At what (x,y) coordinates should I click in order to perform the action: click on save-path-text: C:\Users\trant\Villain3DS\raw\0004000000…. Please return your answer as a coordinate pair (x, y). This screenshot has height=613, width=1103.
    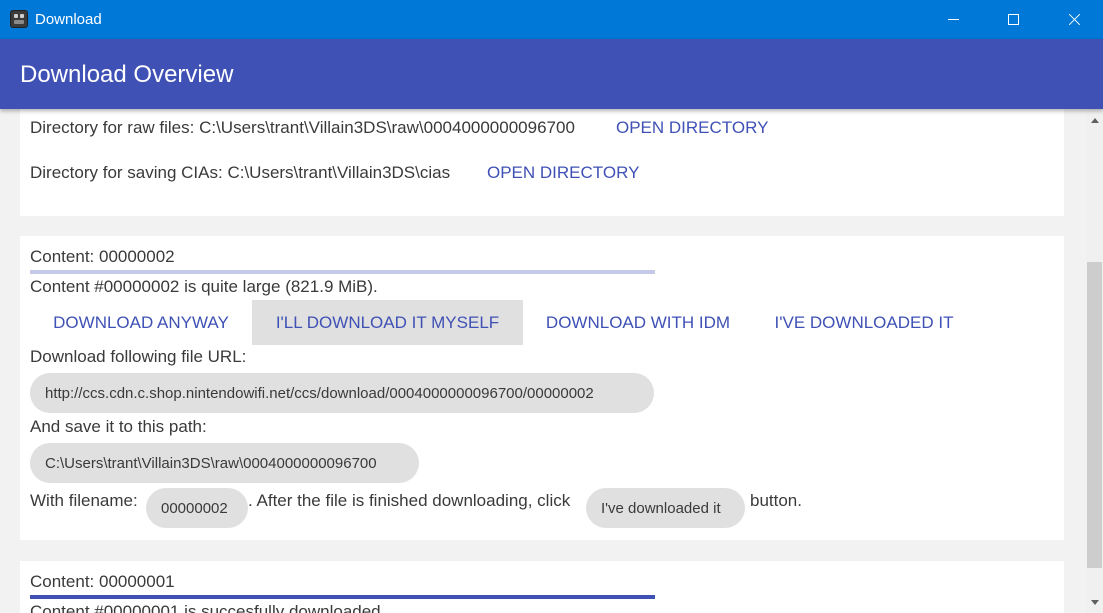
    Looking at the image, I should click on (211, 463).